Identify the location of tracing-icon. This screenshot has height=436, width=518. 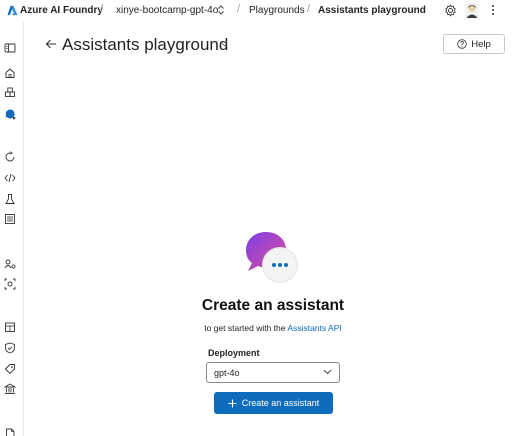
(10, 218).